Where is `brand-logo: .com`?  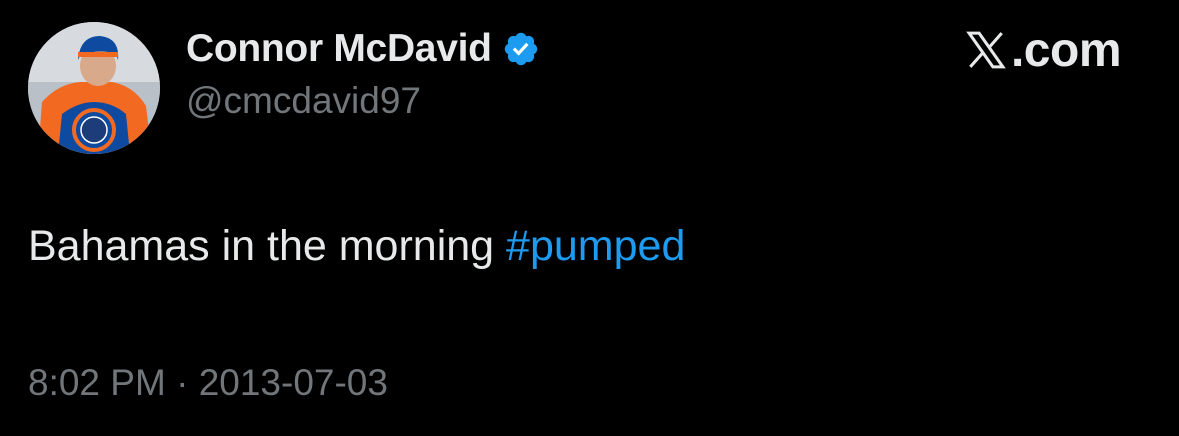
brand-logo: .com is located at coordinates (1042, 50).